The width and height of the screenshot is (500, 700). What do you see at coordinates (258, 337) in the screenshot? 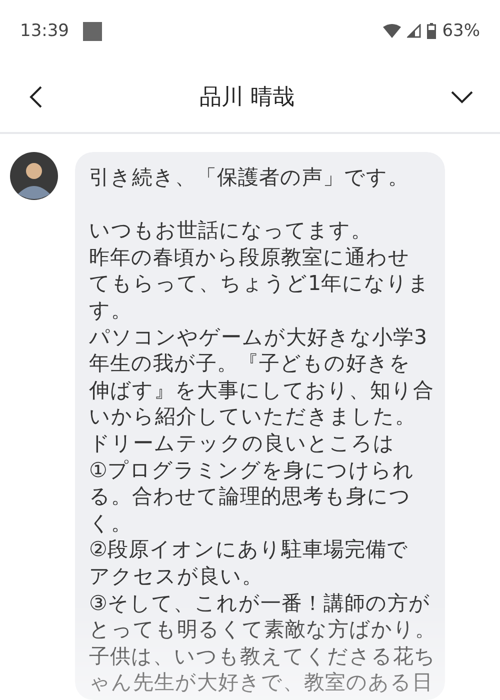
I see `message-line: パソコンやゲームが大好きな小学3` at bounding box center [258, 337].